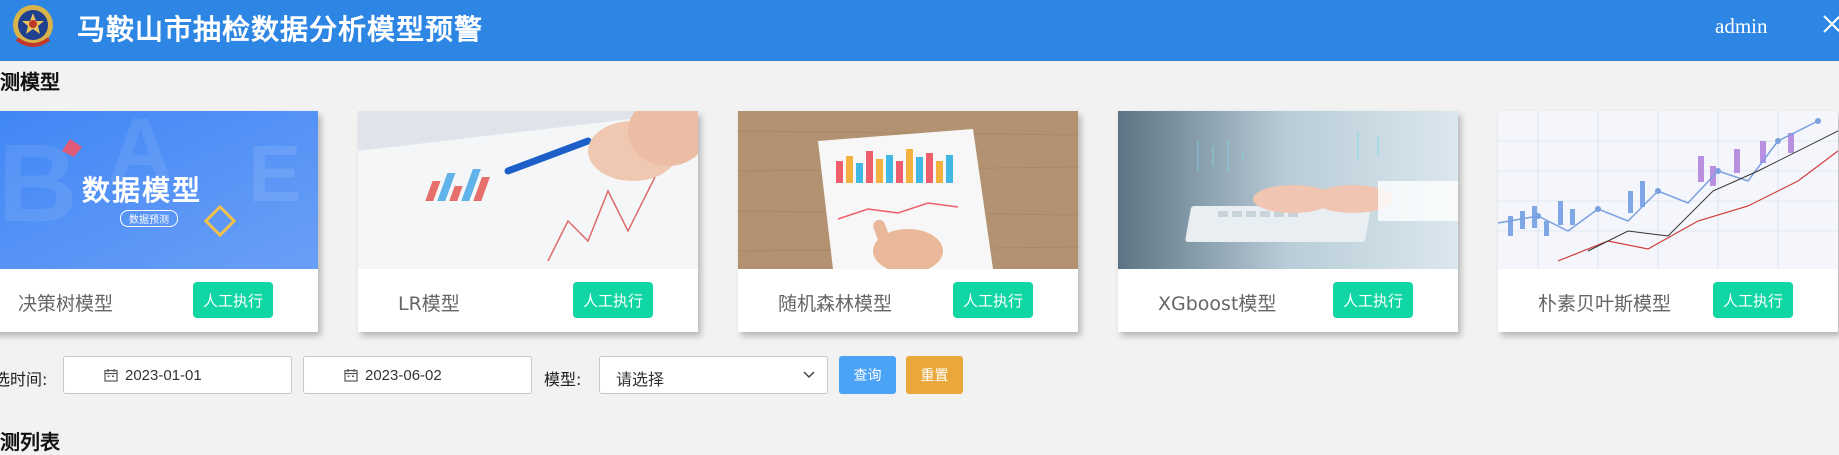 The height and width of the screenshot is (455, 1839). Describe the element at coordinates (142, 190) in the screenshot. I see `banner-text: 数据模型` at that location.